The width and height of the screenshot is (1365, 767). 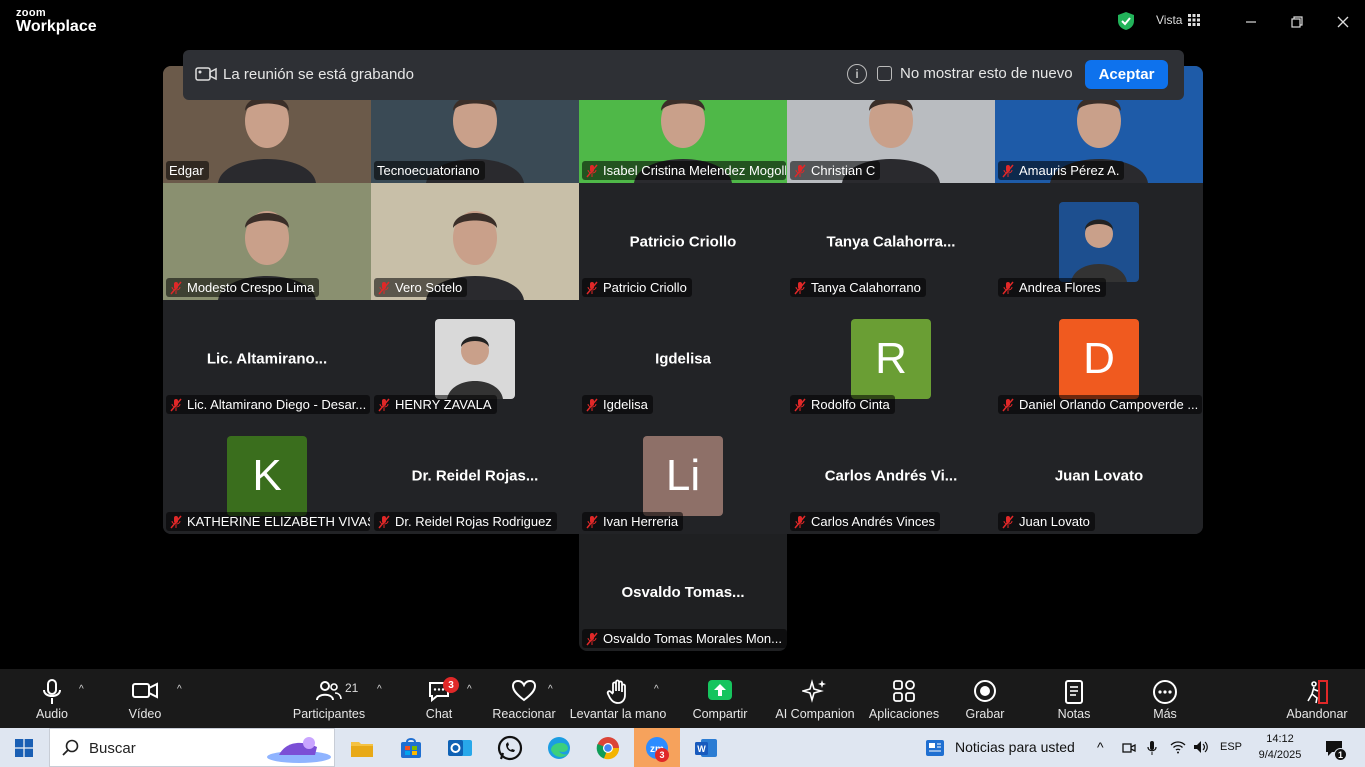 I want to click on react-button: Reaccionar, so click(x=524, y=698).